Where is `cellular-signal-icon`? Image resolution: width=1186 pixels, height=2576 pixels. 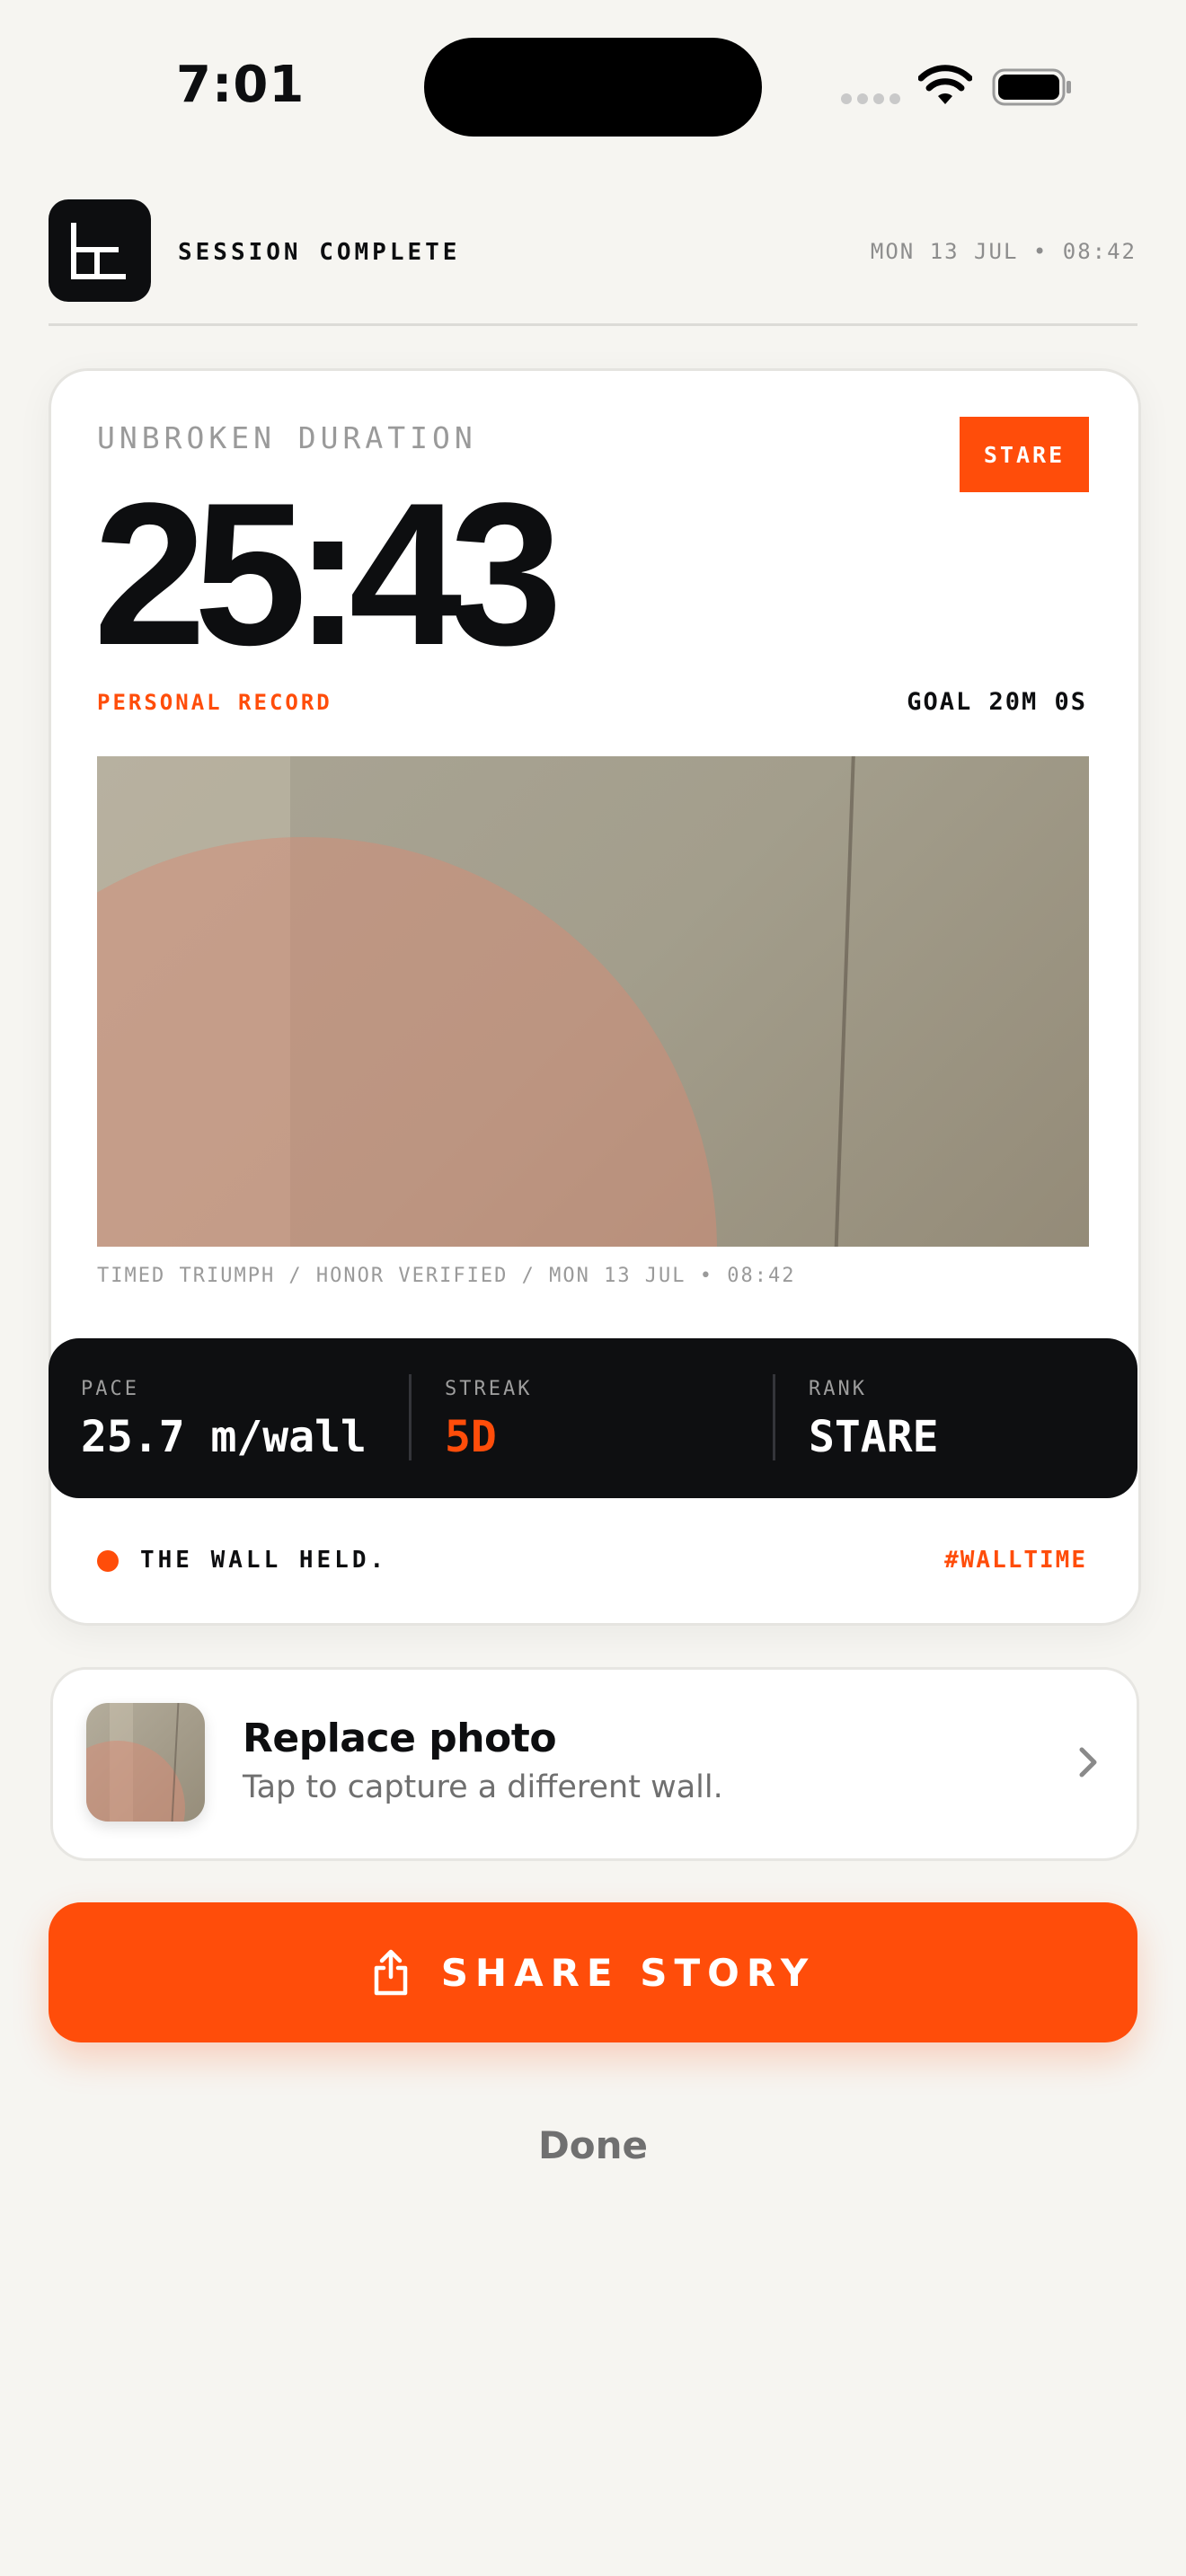
cellular-signal-icon is located at coordinates (870, 98).